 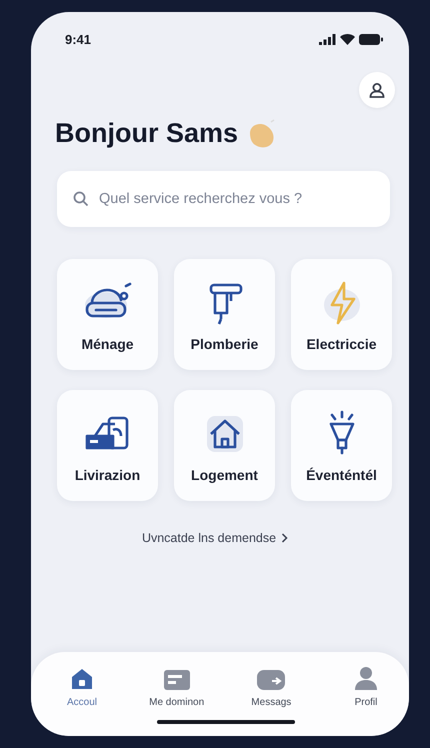 I want to click on search-icon, so click(x=81, y=199).